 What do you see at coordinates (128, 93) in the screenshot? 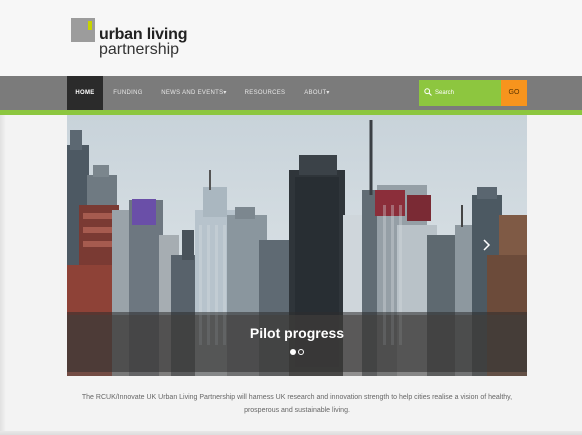
I see `nav-item-funding: FUNDING` at bounding box center [128, 93].